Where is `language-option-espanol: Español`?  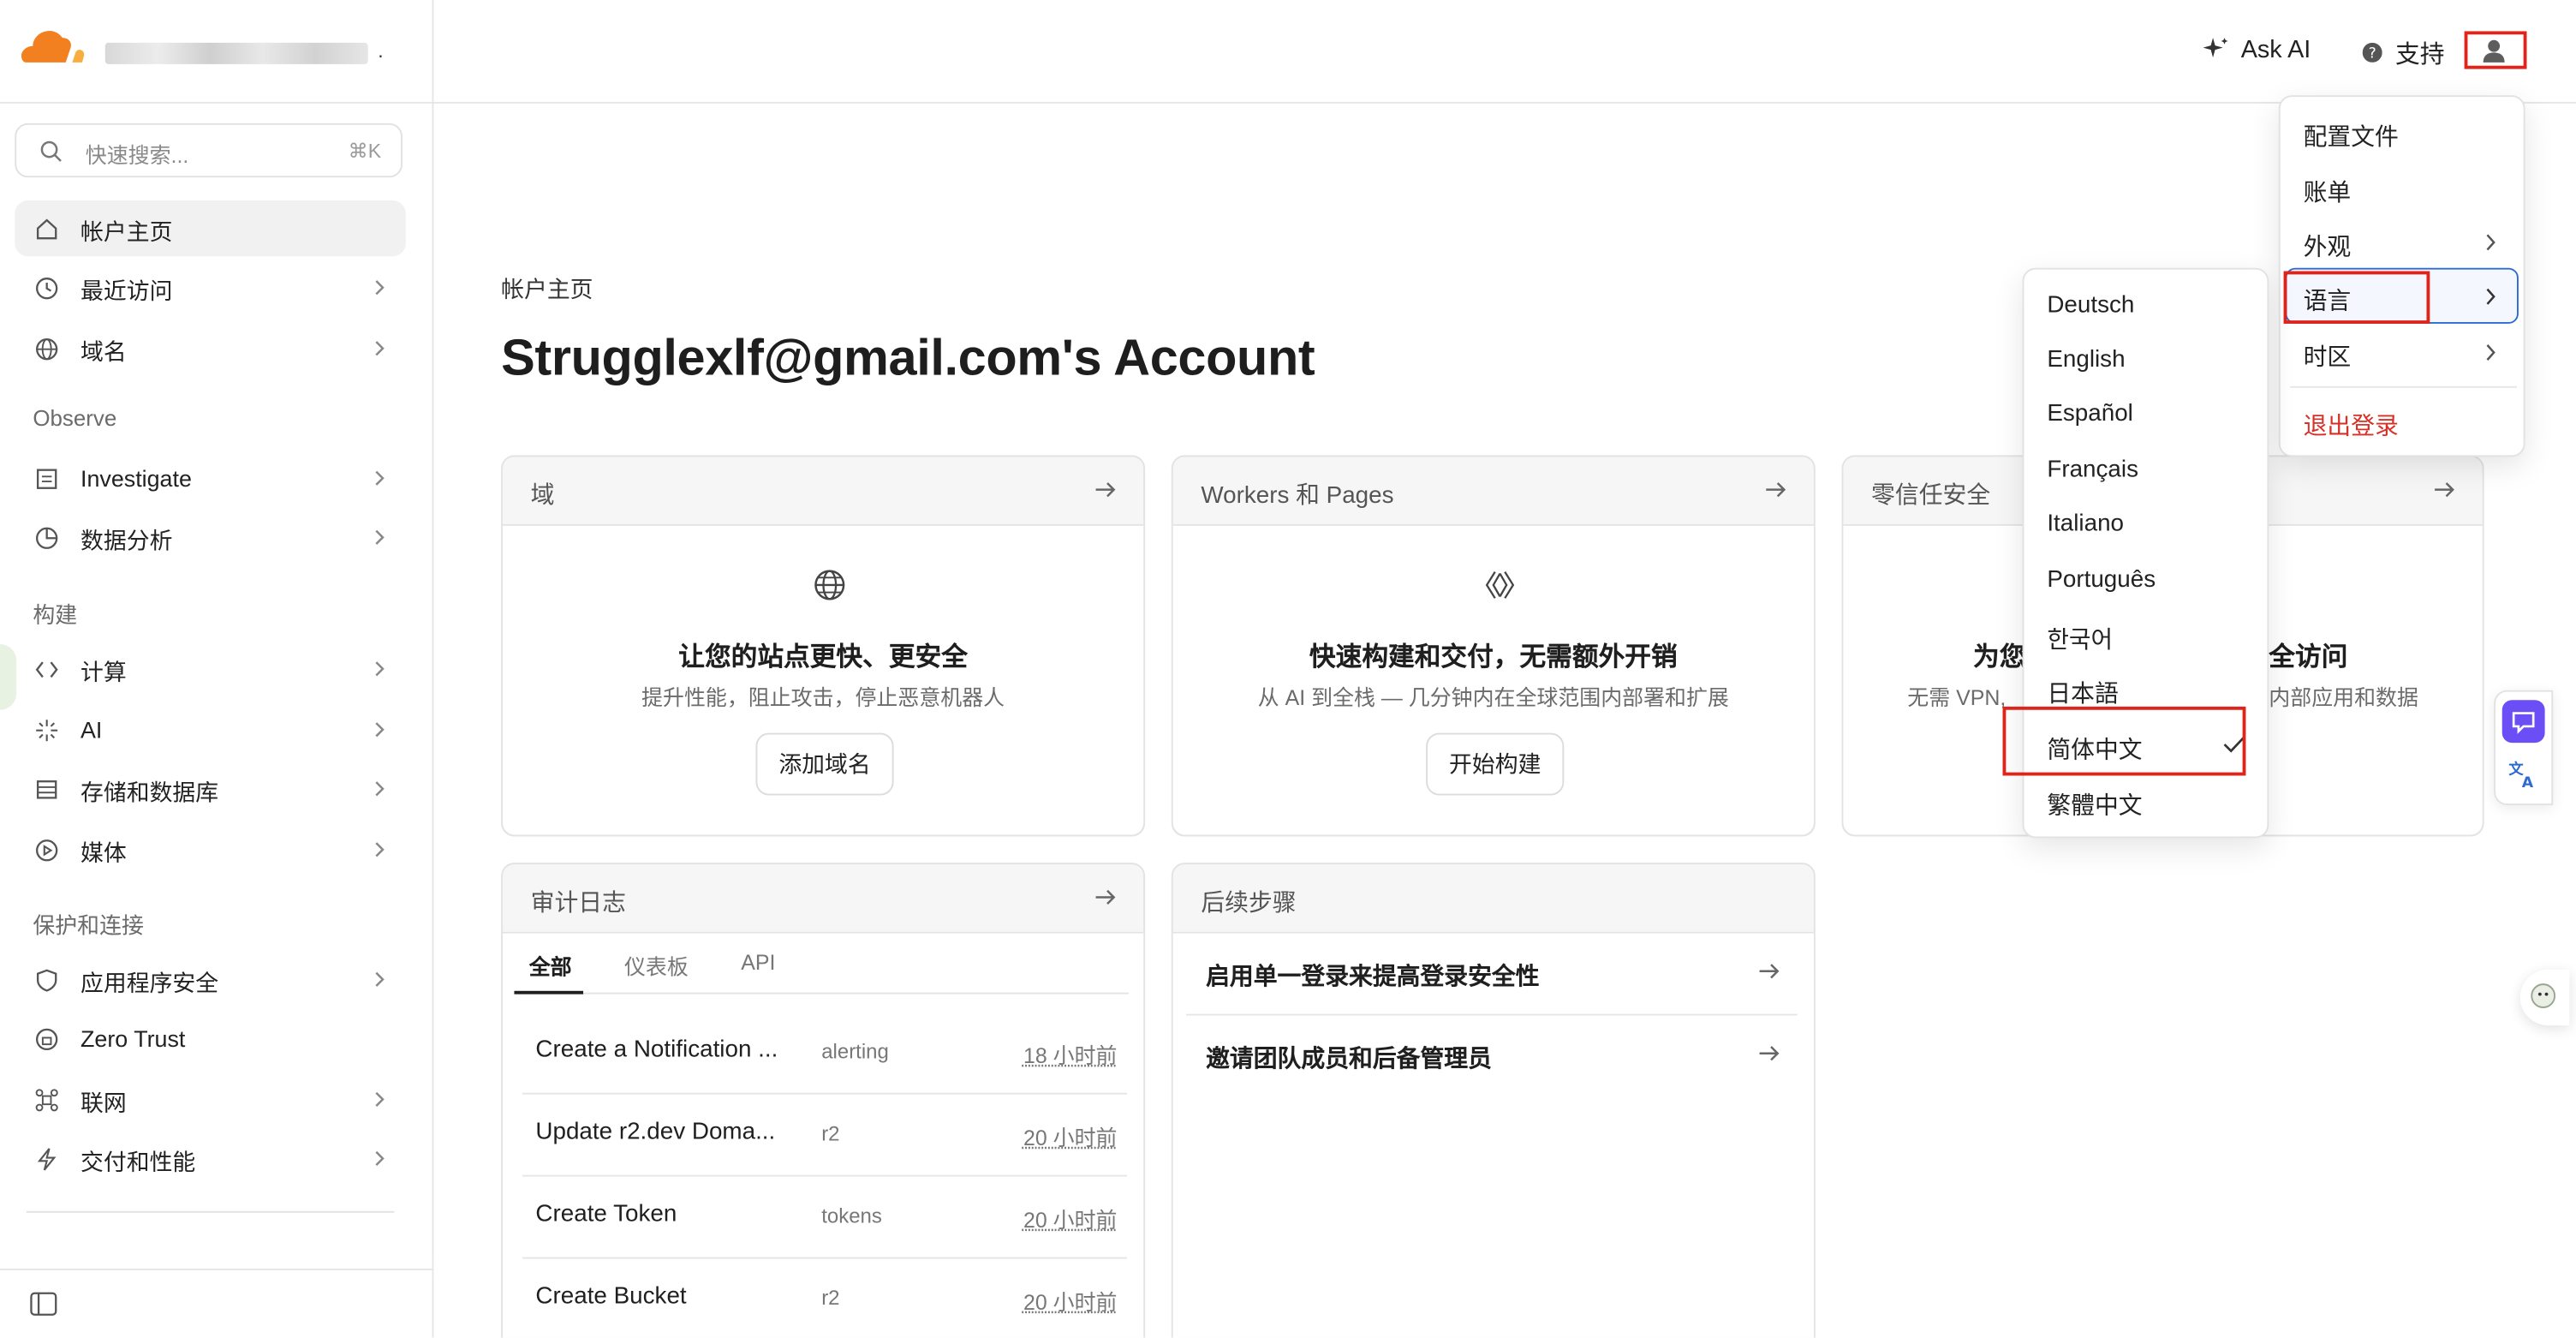 language-option-espanol: Español is located at coordinates (2090, 414).